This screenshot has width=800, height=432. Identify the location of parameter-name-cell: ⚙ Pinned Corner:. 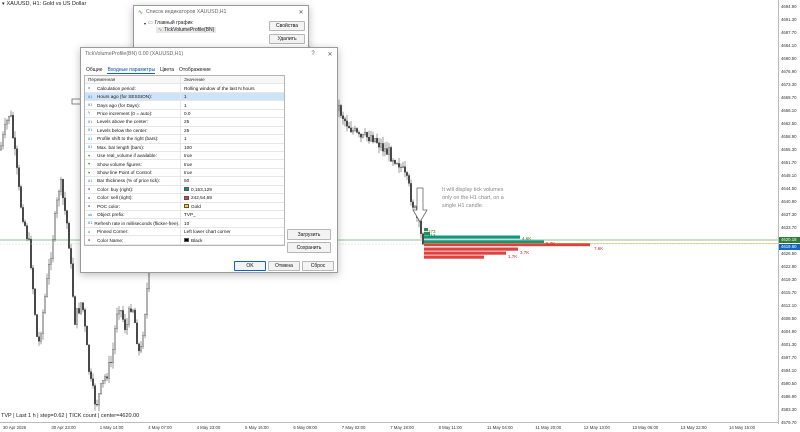
(133, 231).